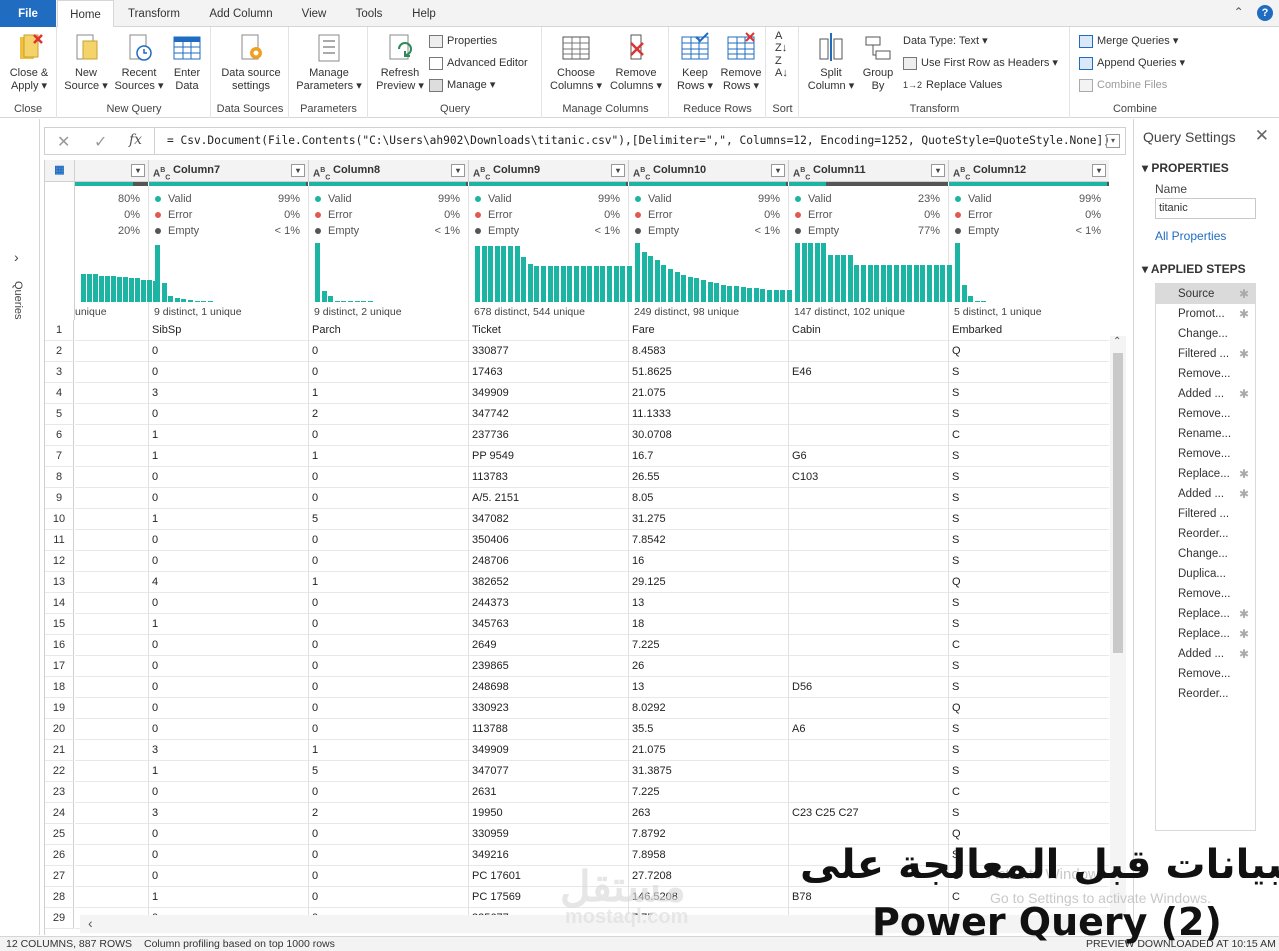 This screenshot has width=1279, height=951. I want to click on table-cell: 21.075, so click(709, 393).